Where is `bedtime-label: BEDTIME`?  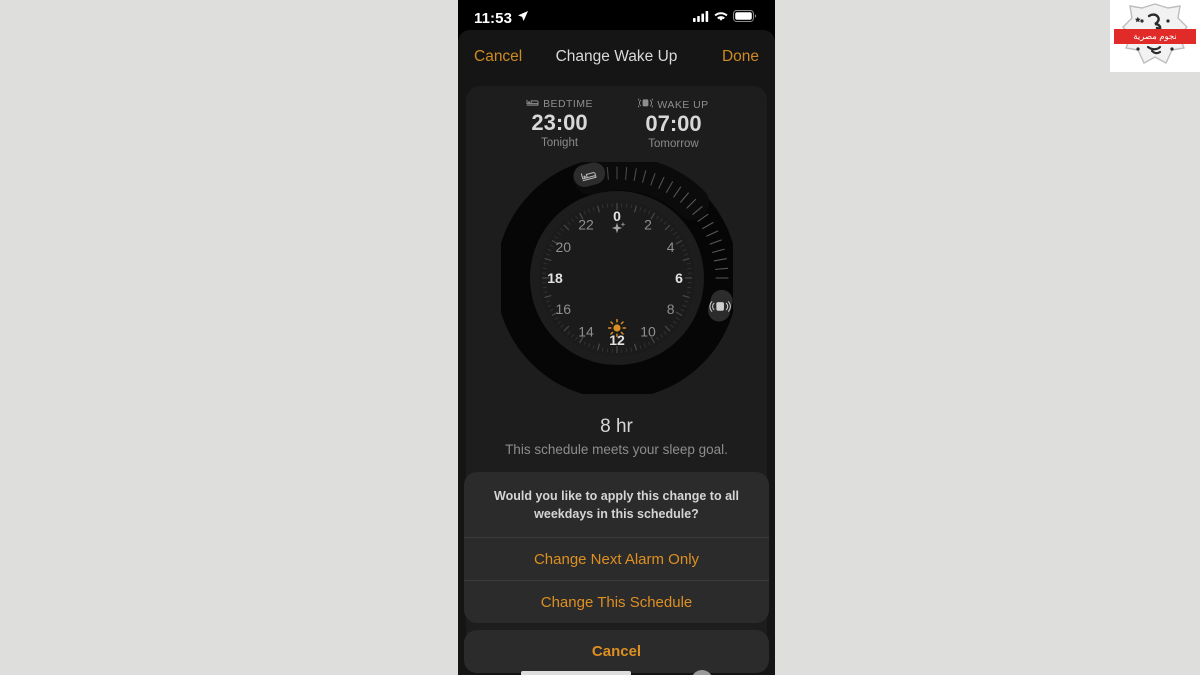
bedtime-label: BEDTIME is located at coordinates (568, 104).